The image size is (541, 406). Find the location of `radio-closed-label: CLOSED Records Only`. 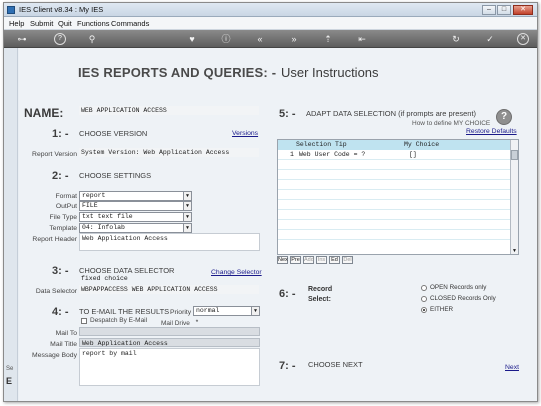

radio-closed-label: CLOSED Records Only is located at coordinates (463, 298).